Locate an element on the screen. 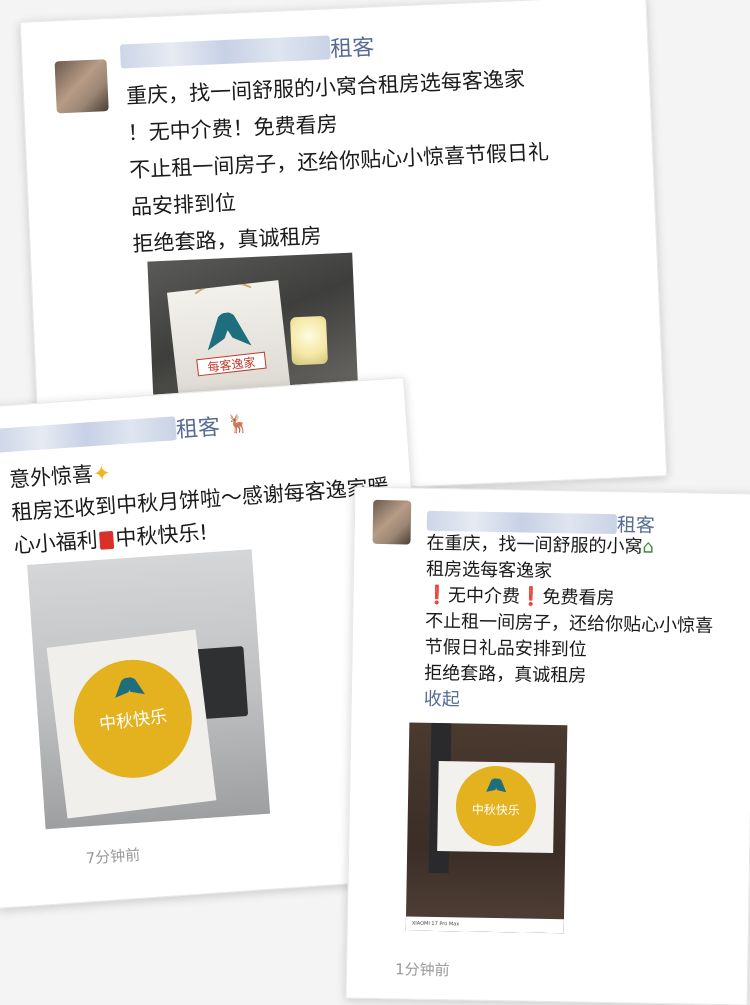  reindeer-emoji-icon: 🦌 is located at coordinates (238, 424).